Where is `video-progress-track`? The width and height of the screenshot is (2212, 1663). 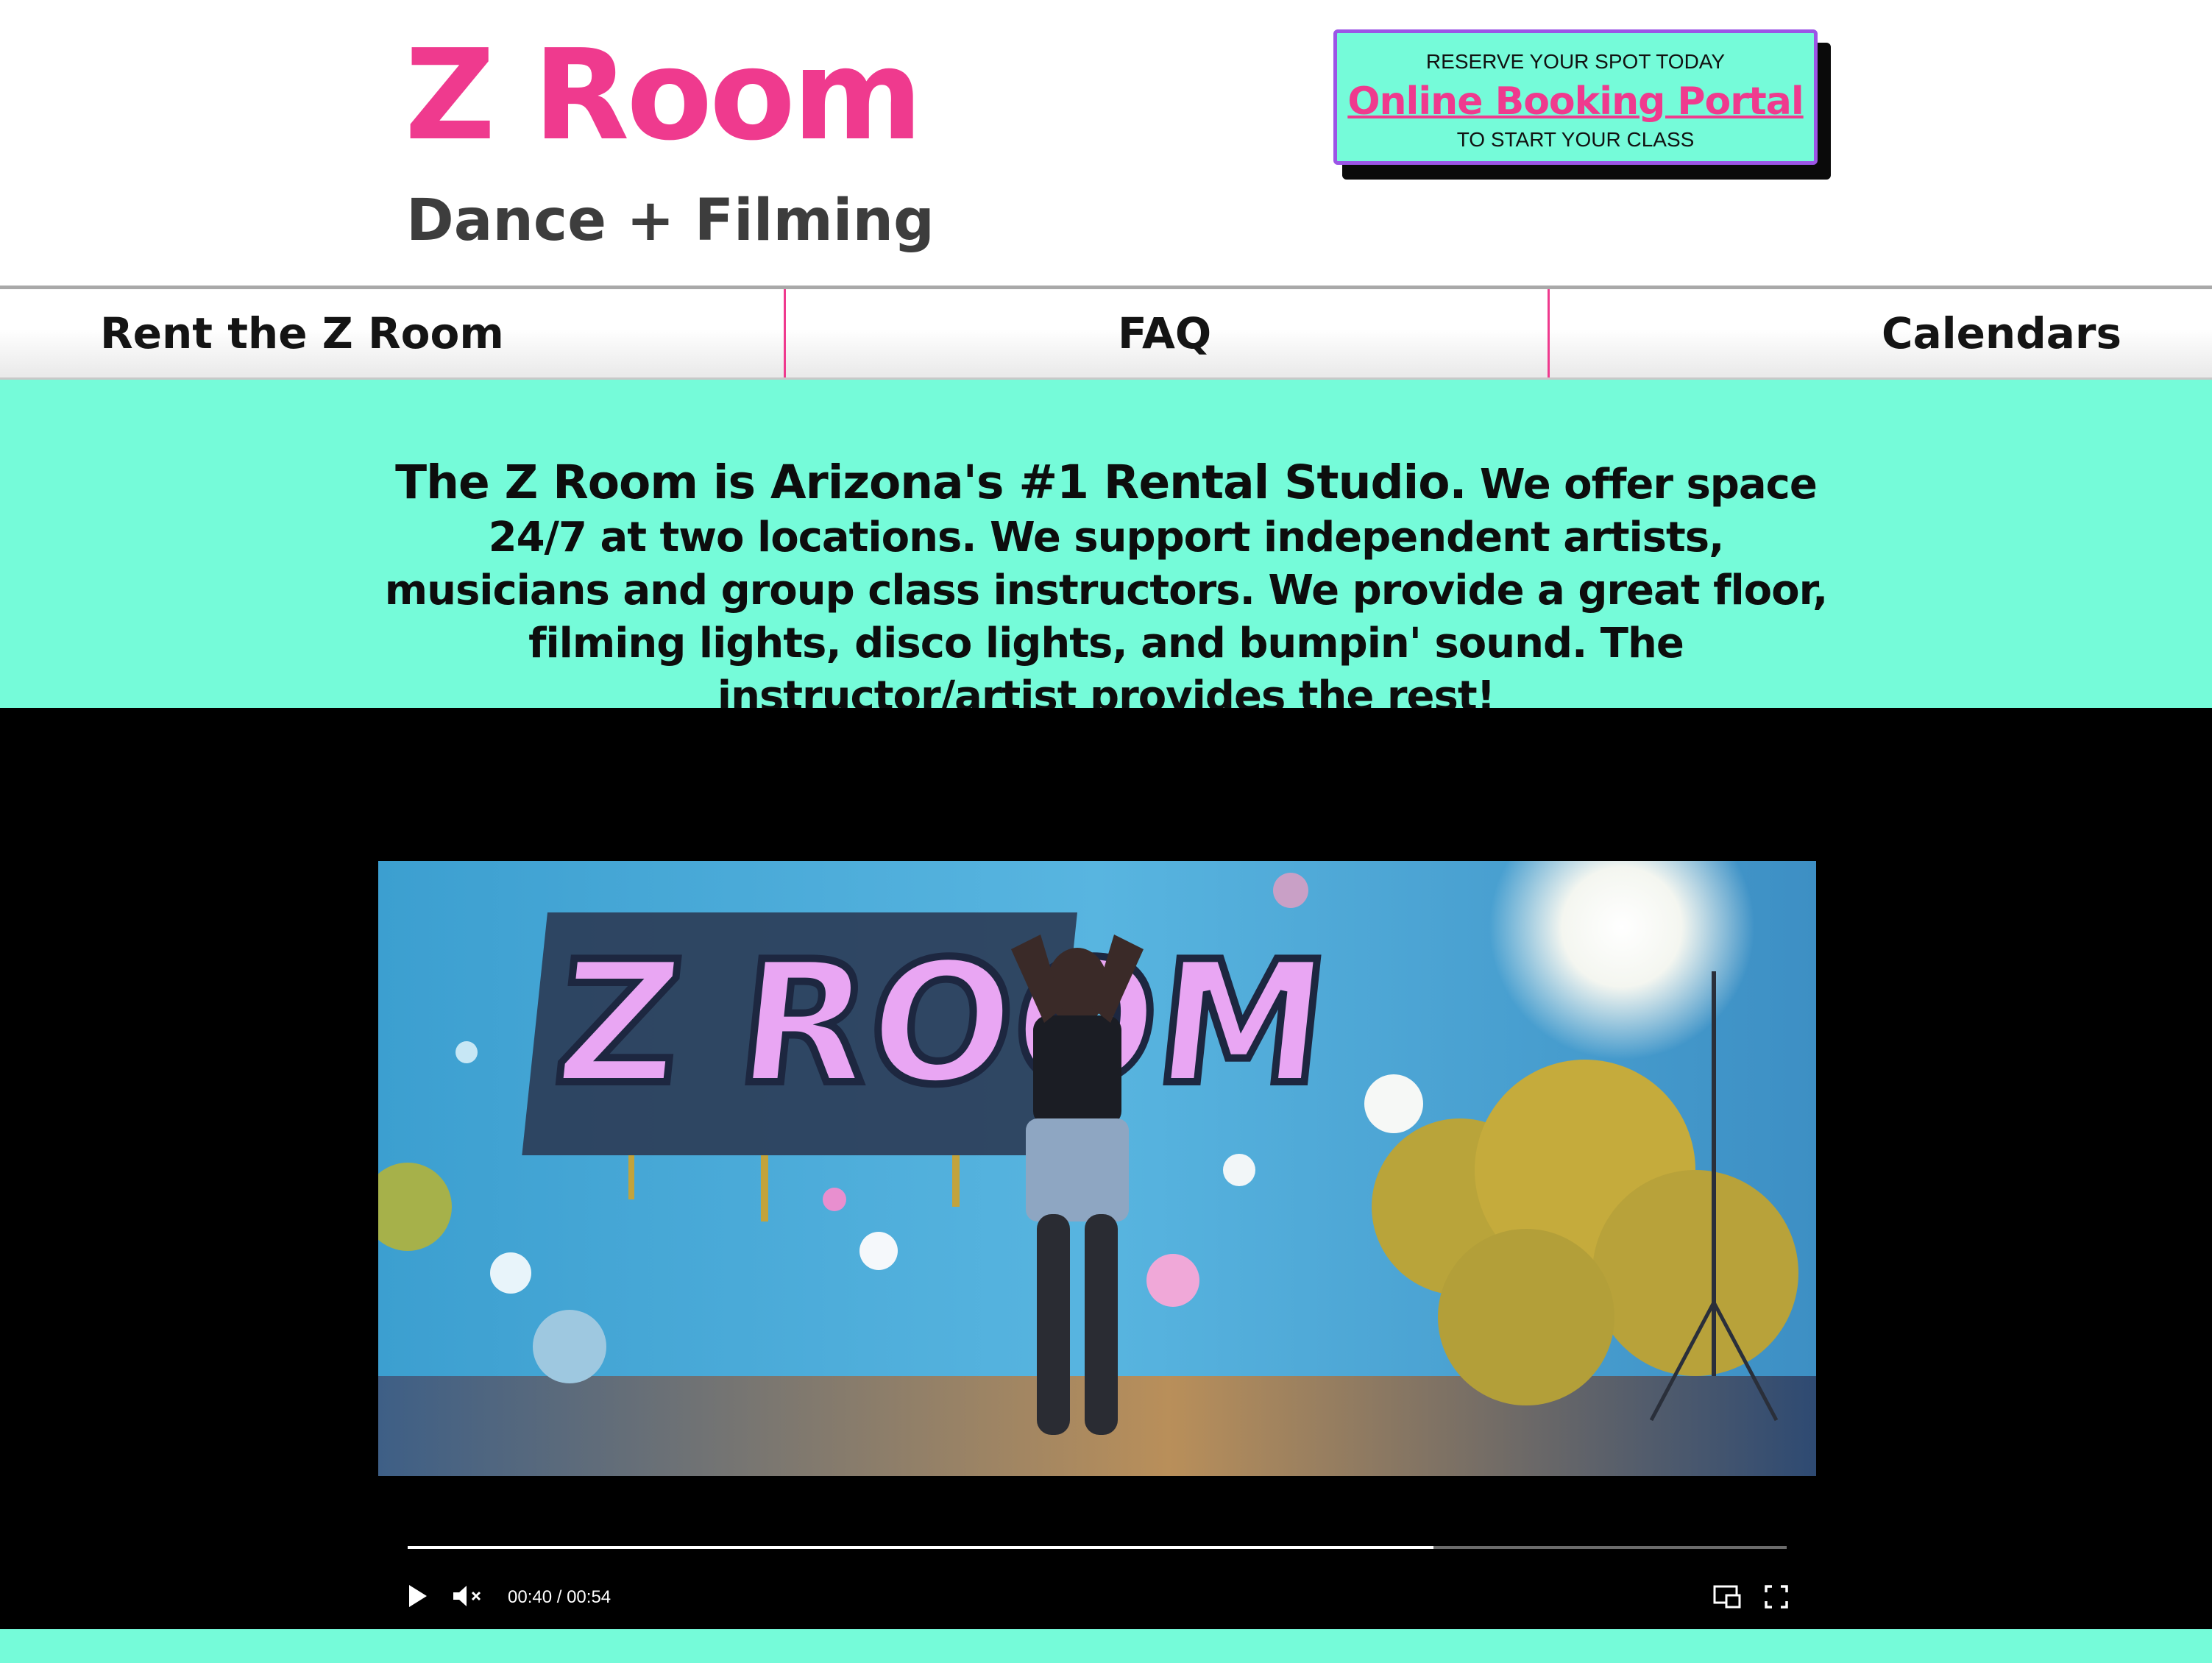 video-progress-track is located at coordinates (1097, 1547).